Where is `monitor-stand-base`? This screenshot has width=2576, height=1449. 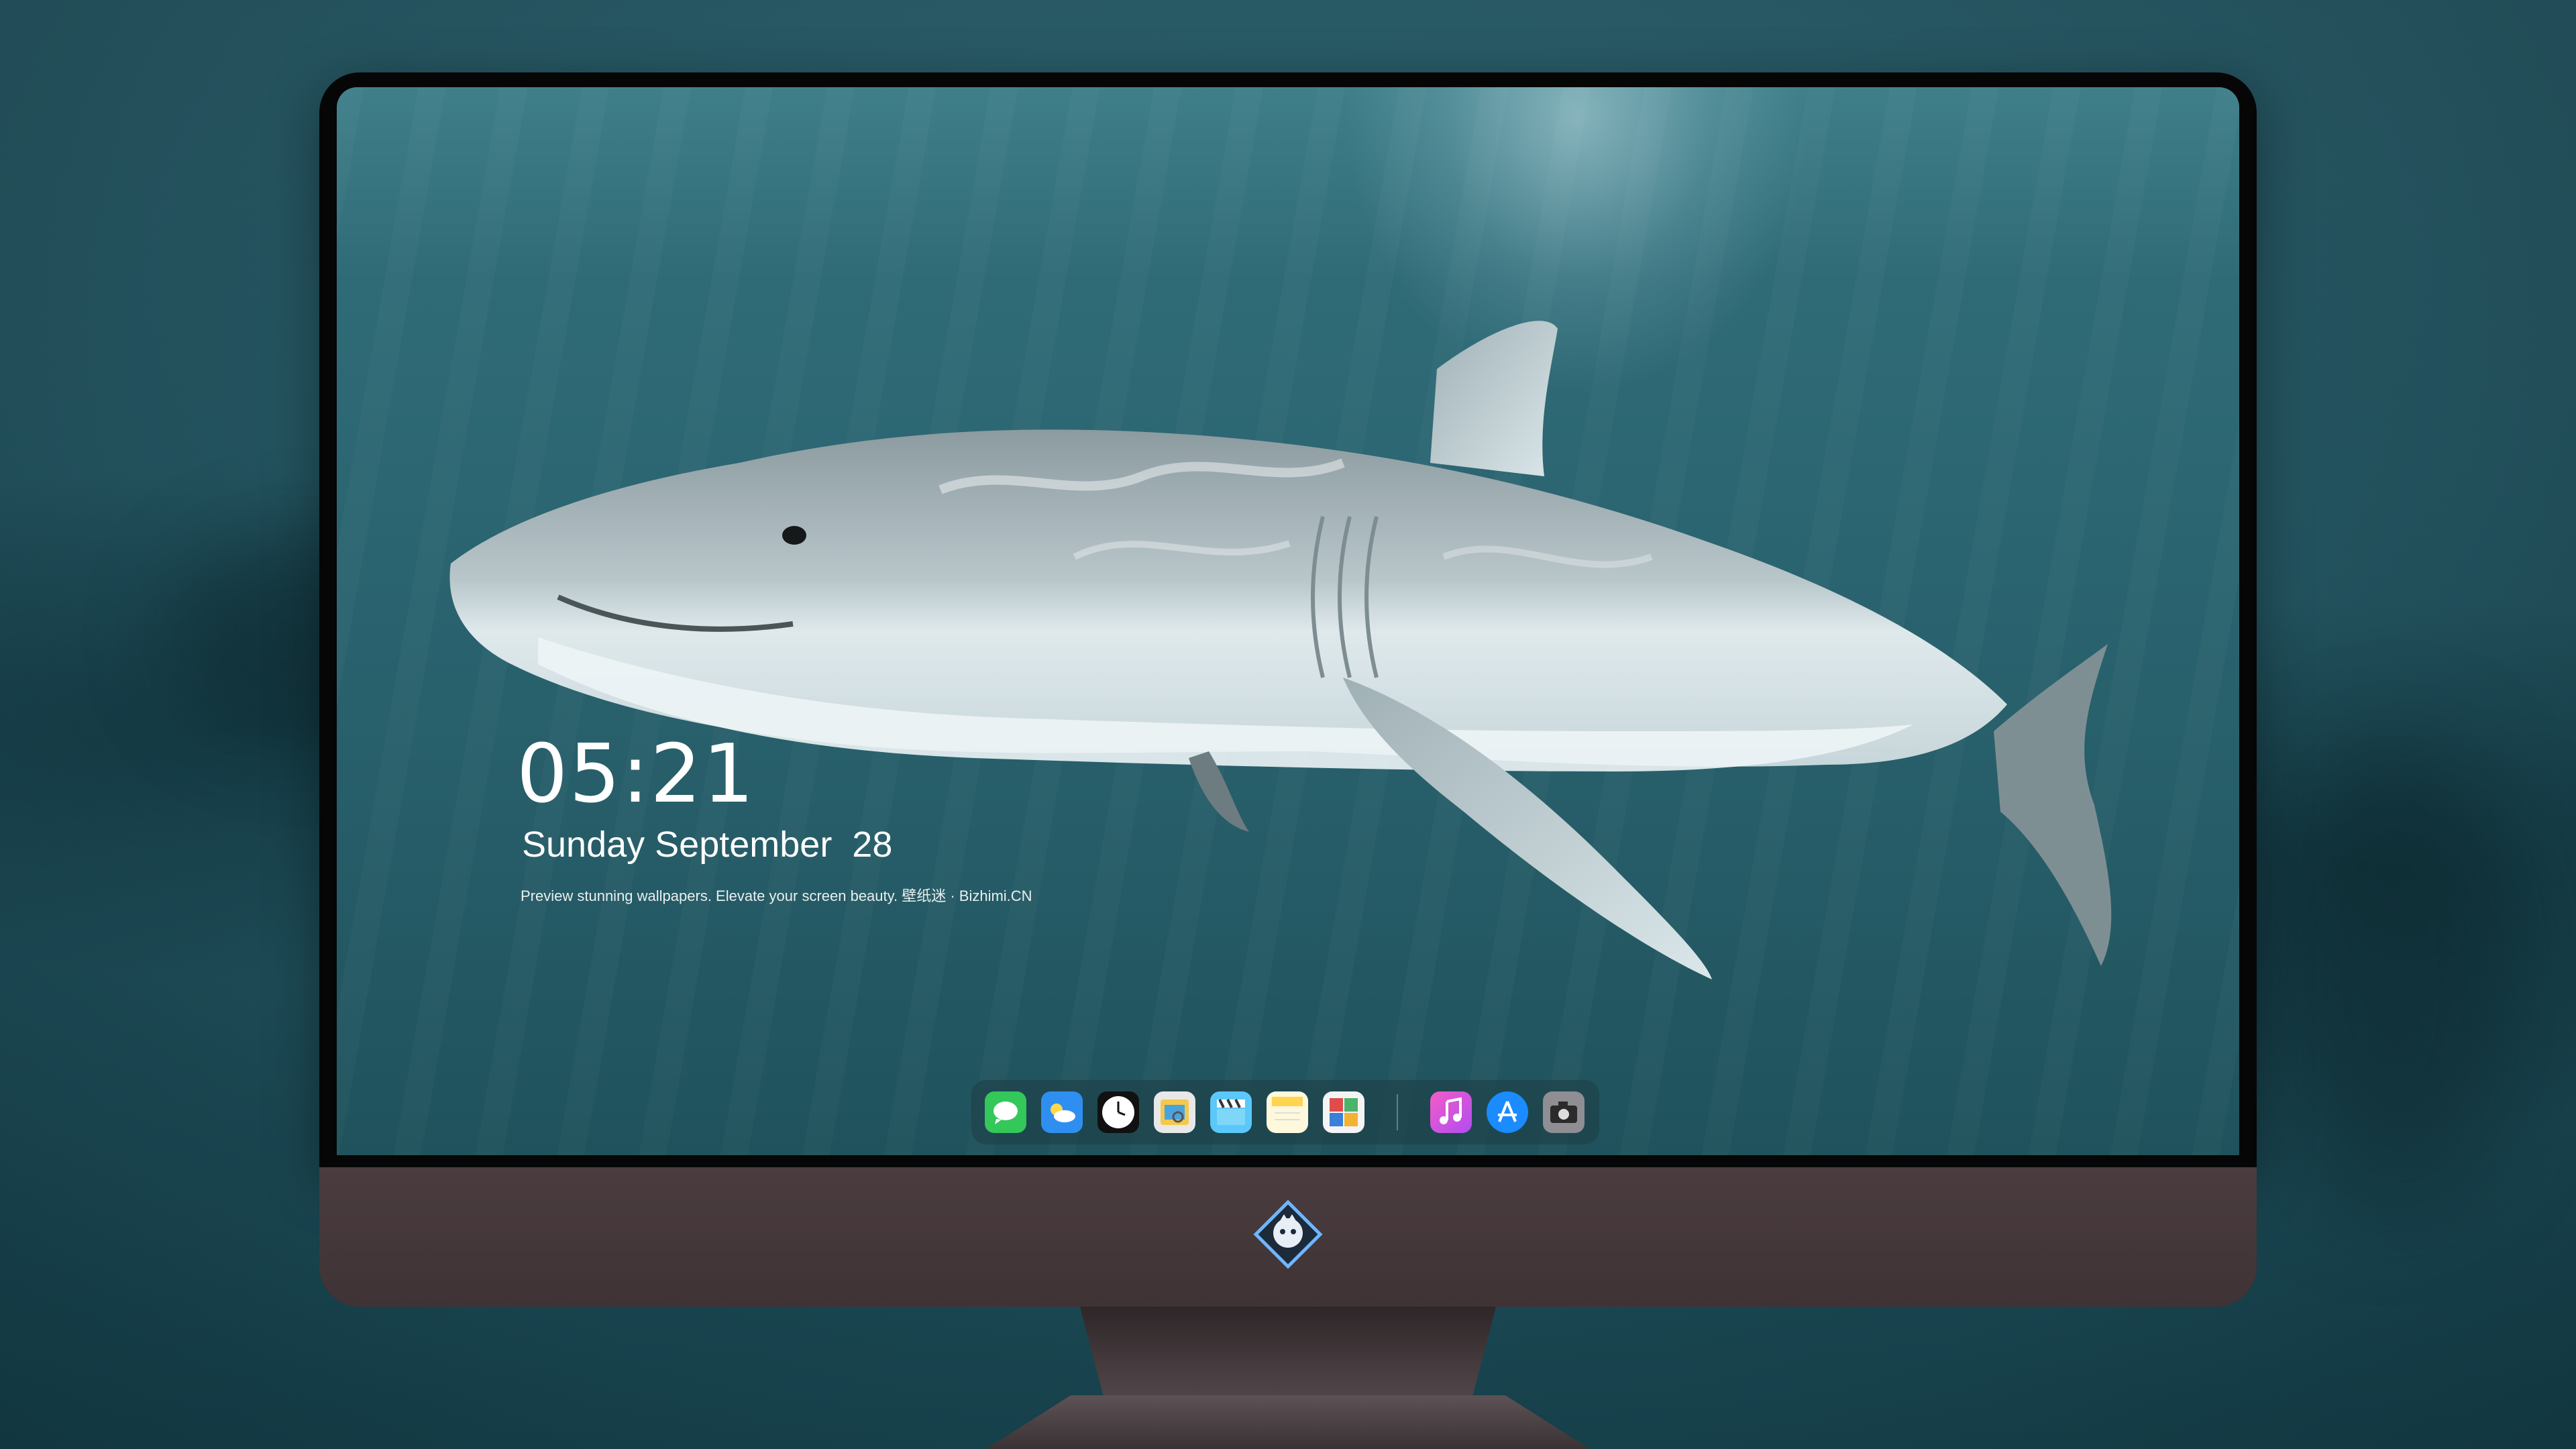 monitor-stand-base is located at coordinates (1288, 1422).